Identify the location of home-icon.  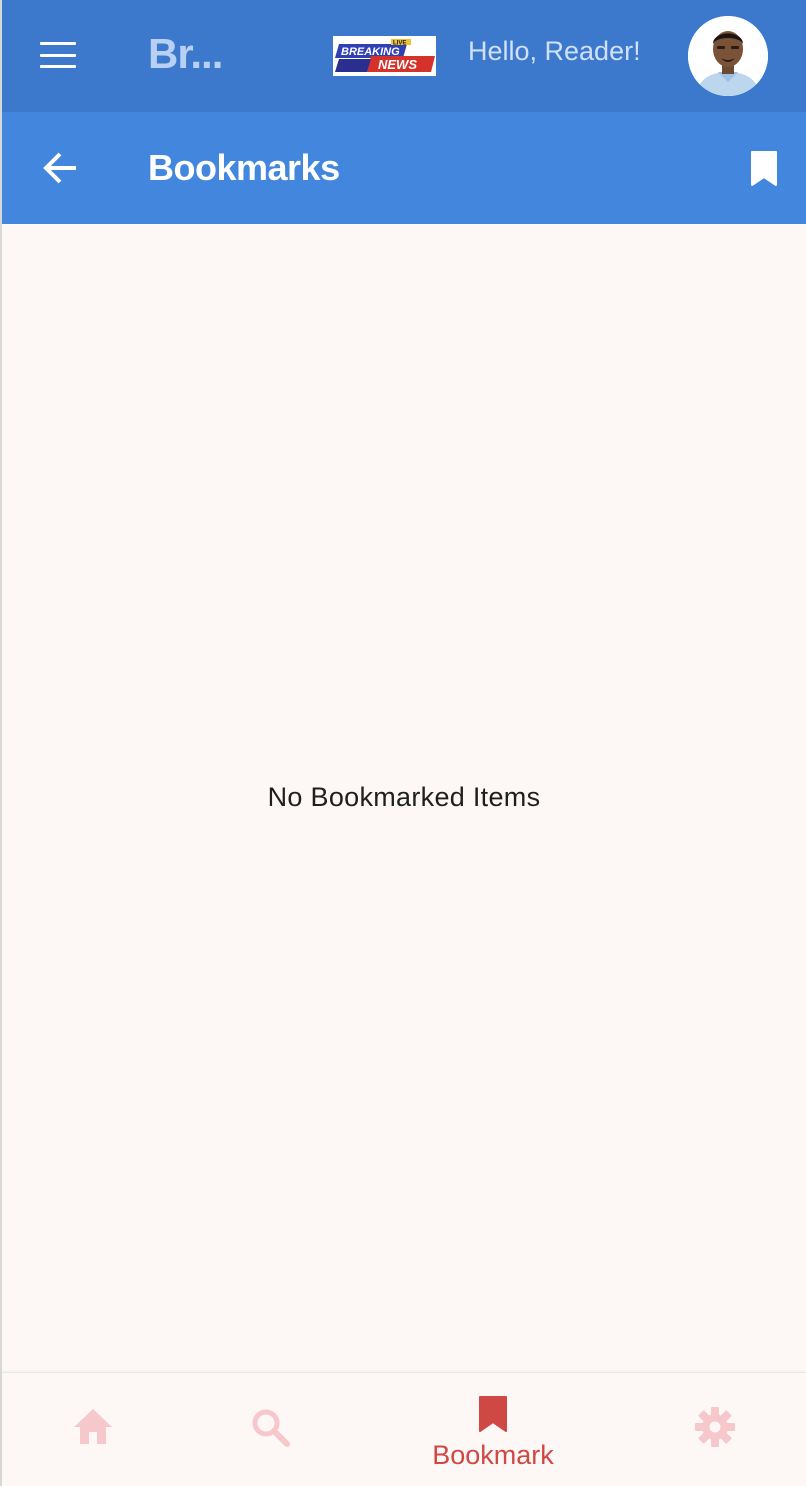
(93, 1426).